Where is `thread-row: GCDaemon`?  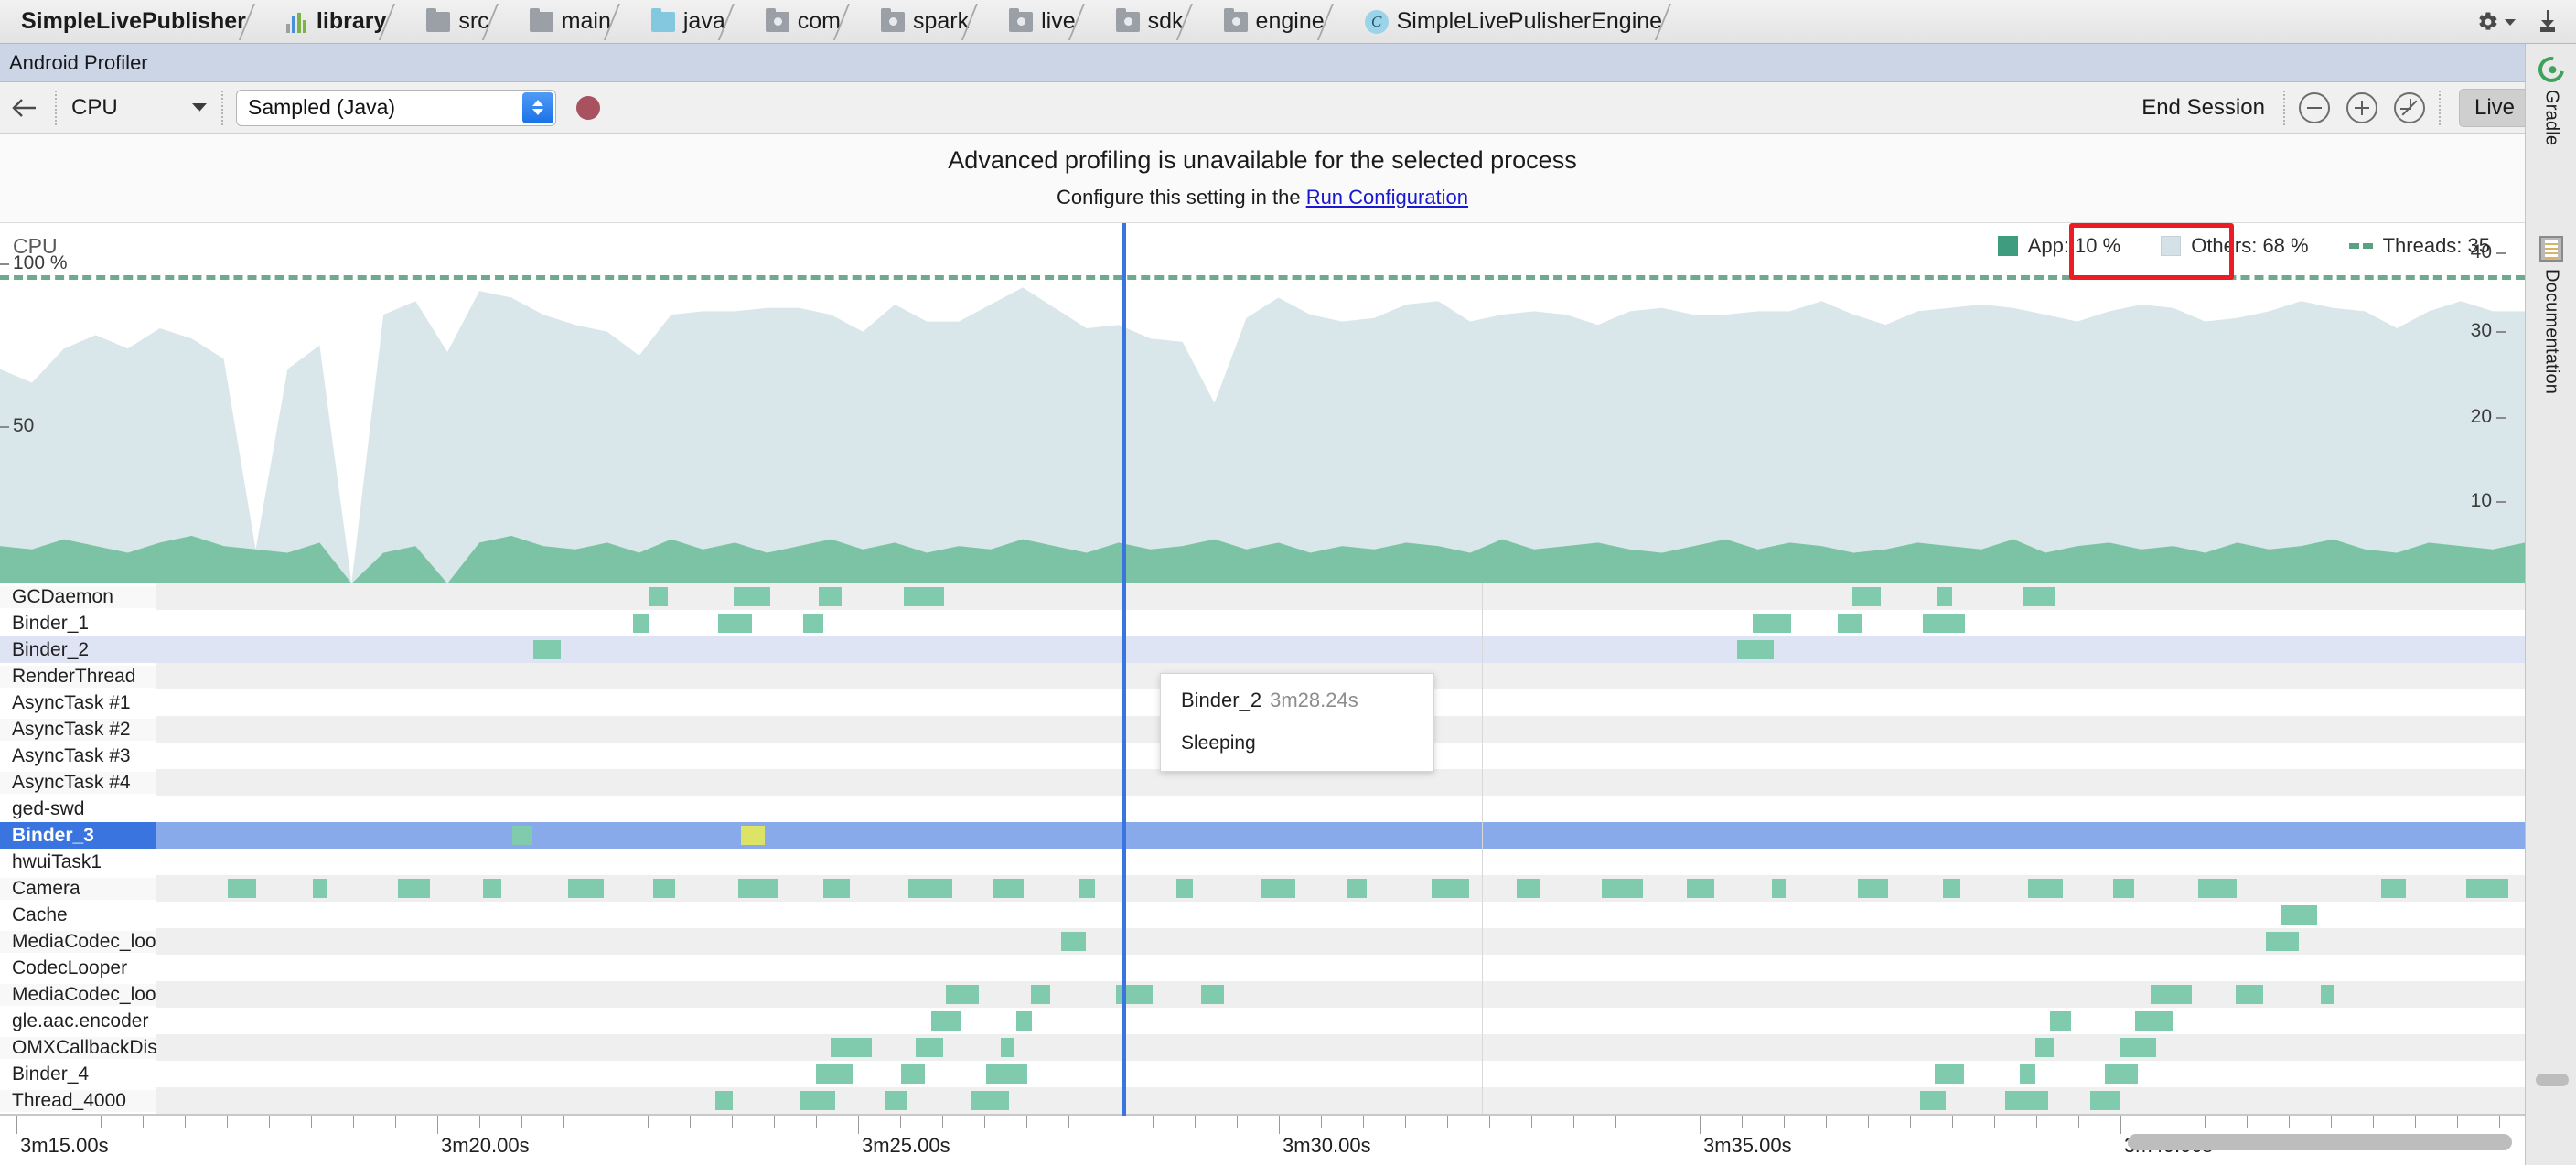
thread-row: GCDaemon is located at coordinates (1262, 597).